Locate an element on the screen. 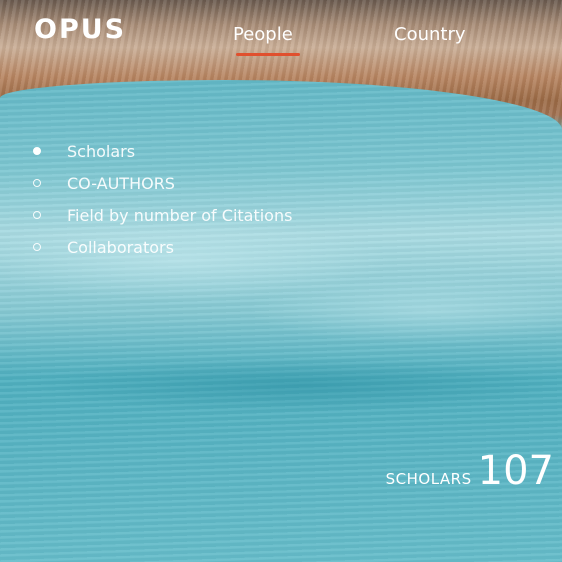 The width and height of the screenshot is (562, 562). menu-item-collaborators: Collaborators is located at coordinates (195, 250).